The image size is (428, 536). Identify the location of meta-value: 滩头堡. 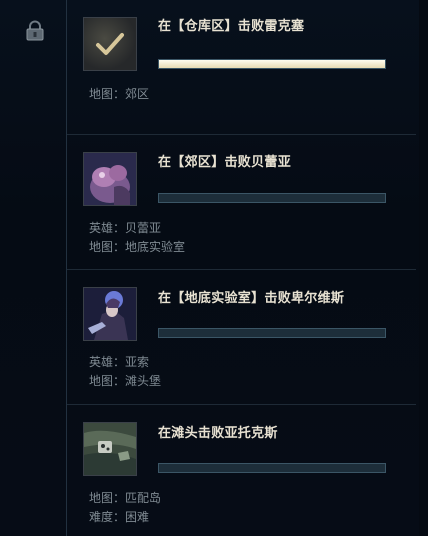
(143, 381).